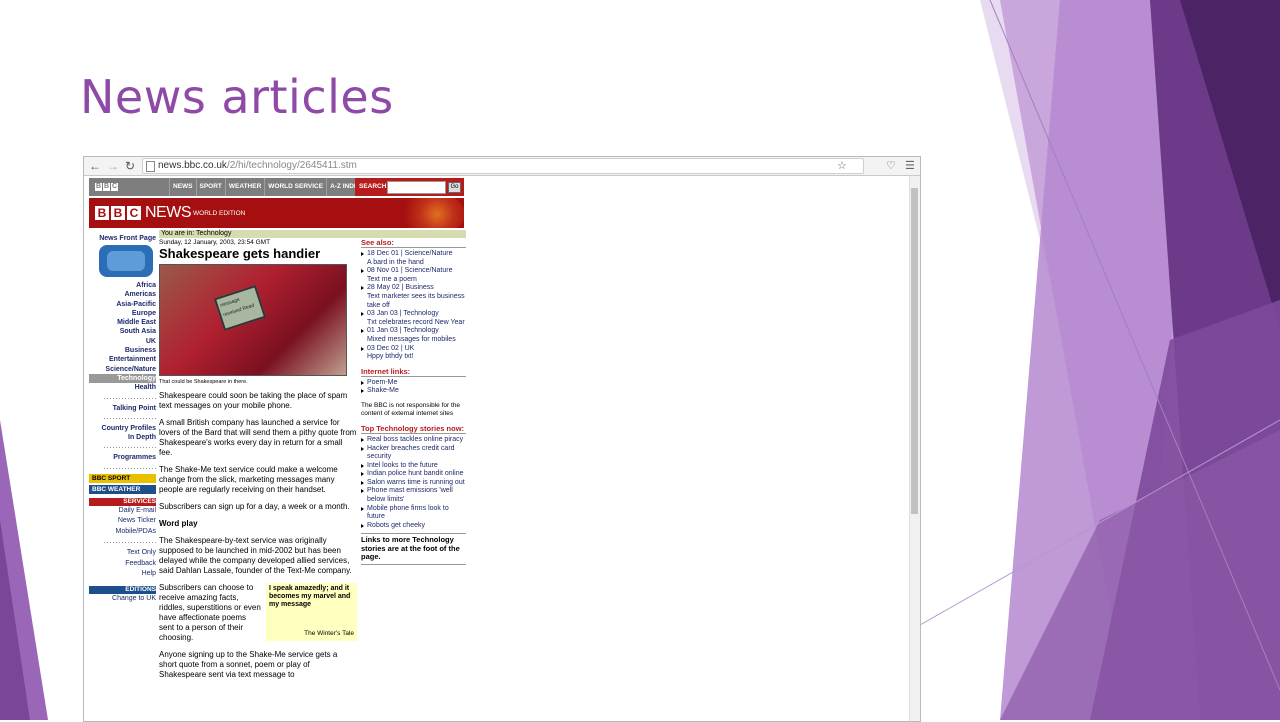 Image resolution: width=1280 pixels, height=722 pixels. I want to click on nav-technology: Technology, so click(122, 378).